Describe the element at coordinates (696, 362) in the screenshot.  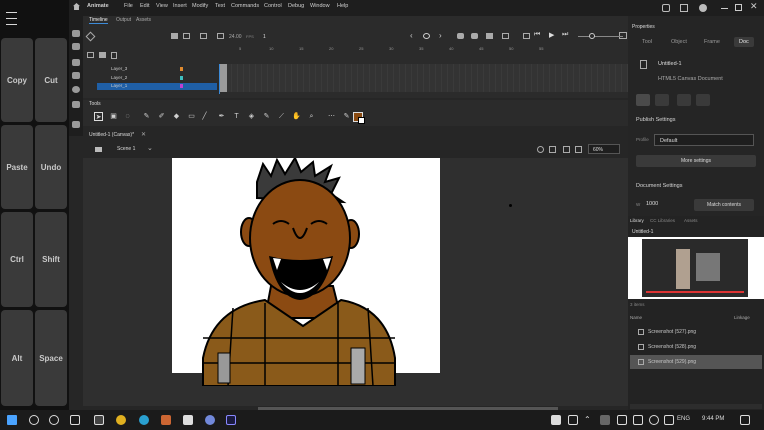
I see `library-item-selected: Screenshot (529).png` at that location.